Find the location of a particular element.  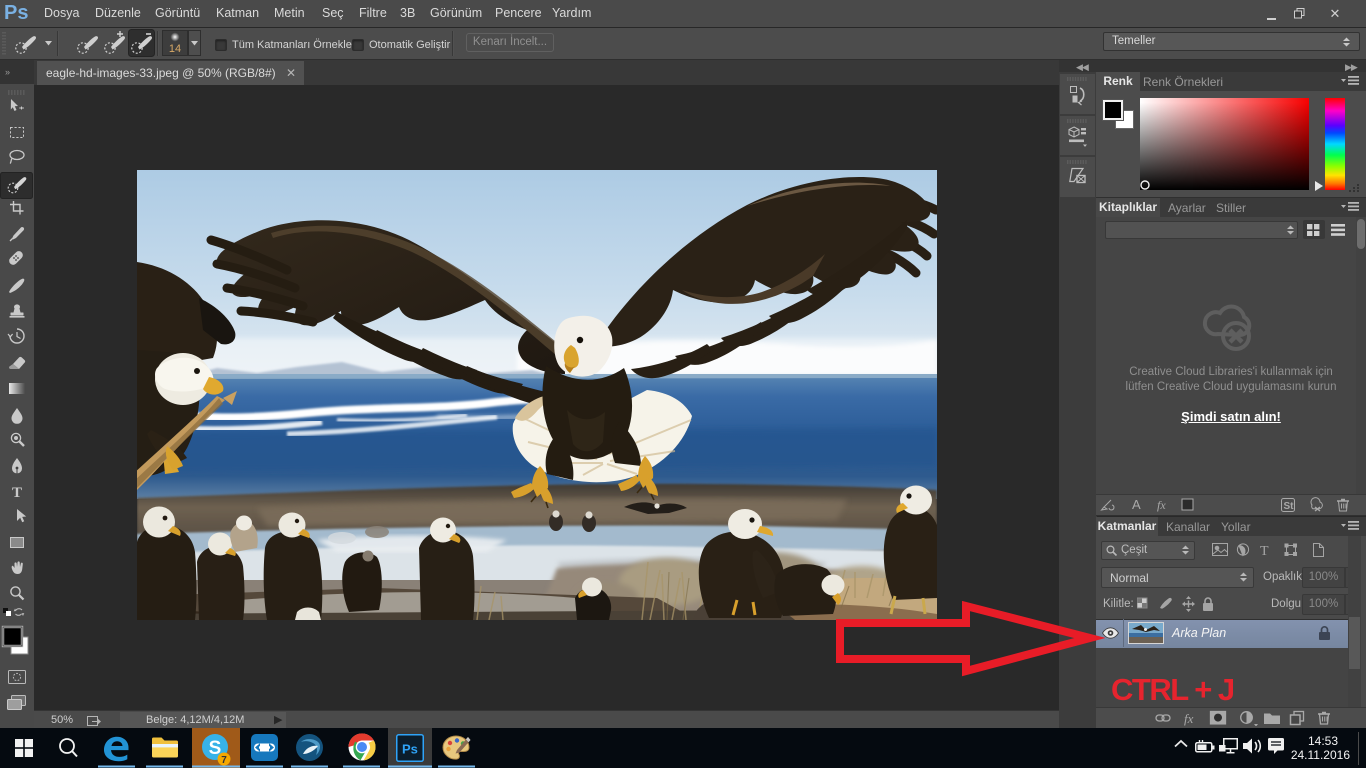

svg-text: 7 is located at coordinates (224, 760).